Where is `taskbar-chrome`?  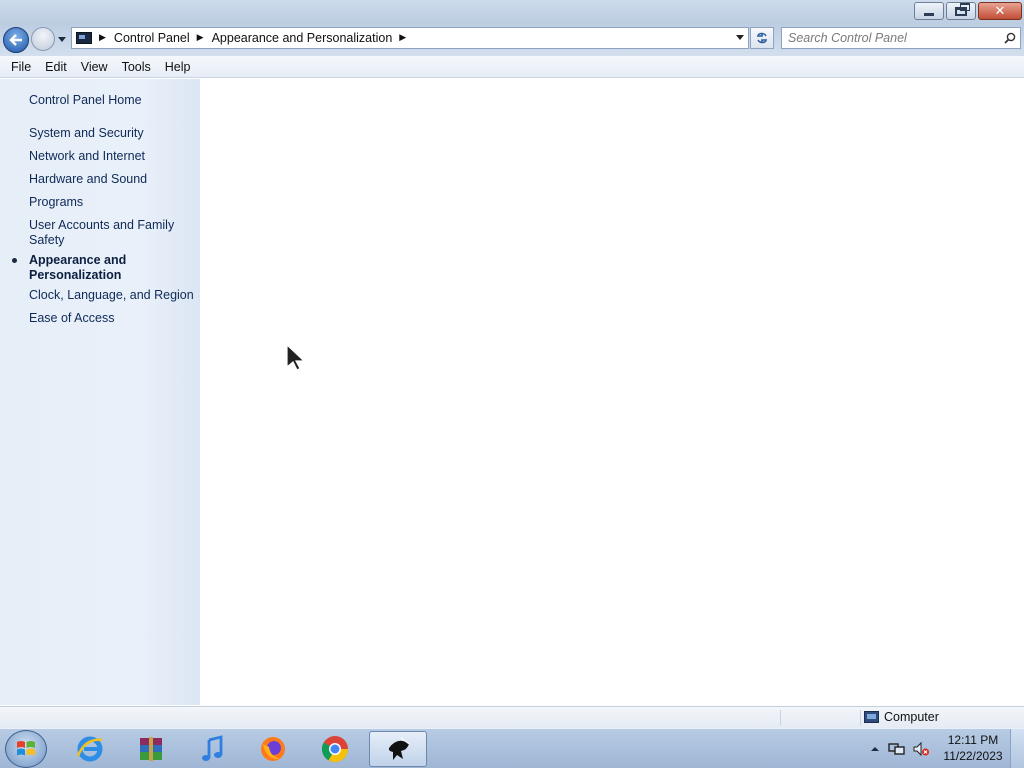
taskbar-chrome is located at coordinates (335, 749).